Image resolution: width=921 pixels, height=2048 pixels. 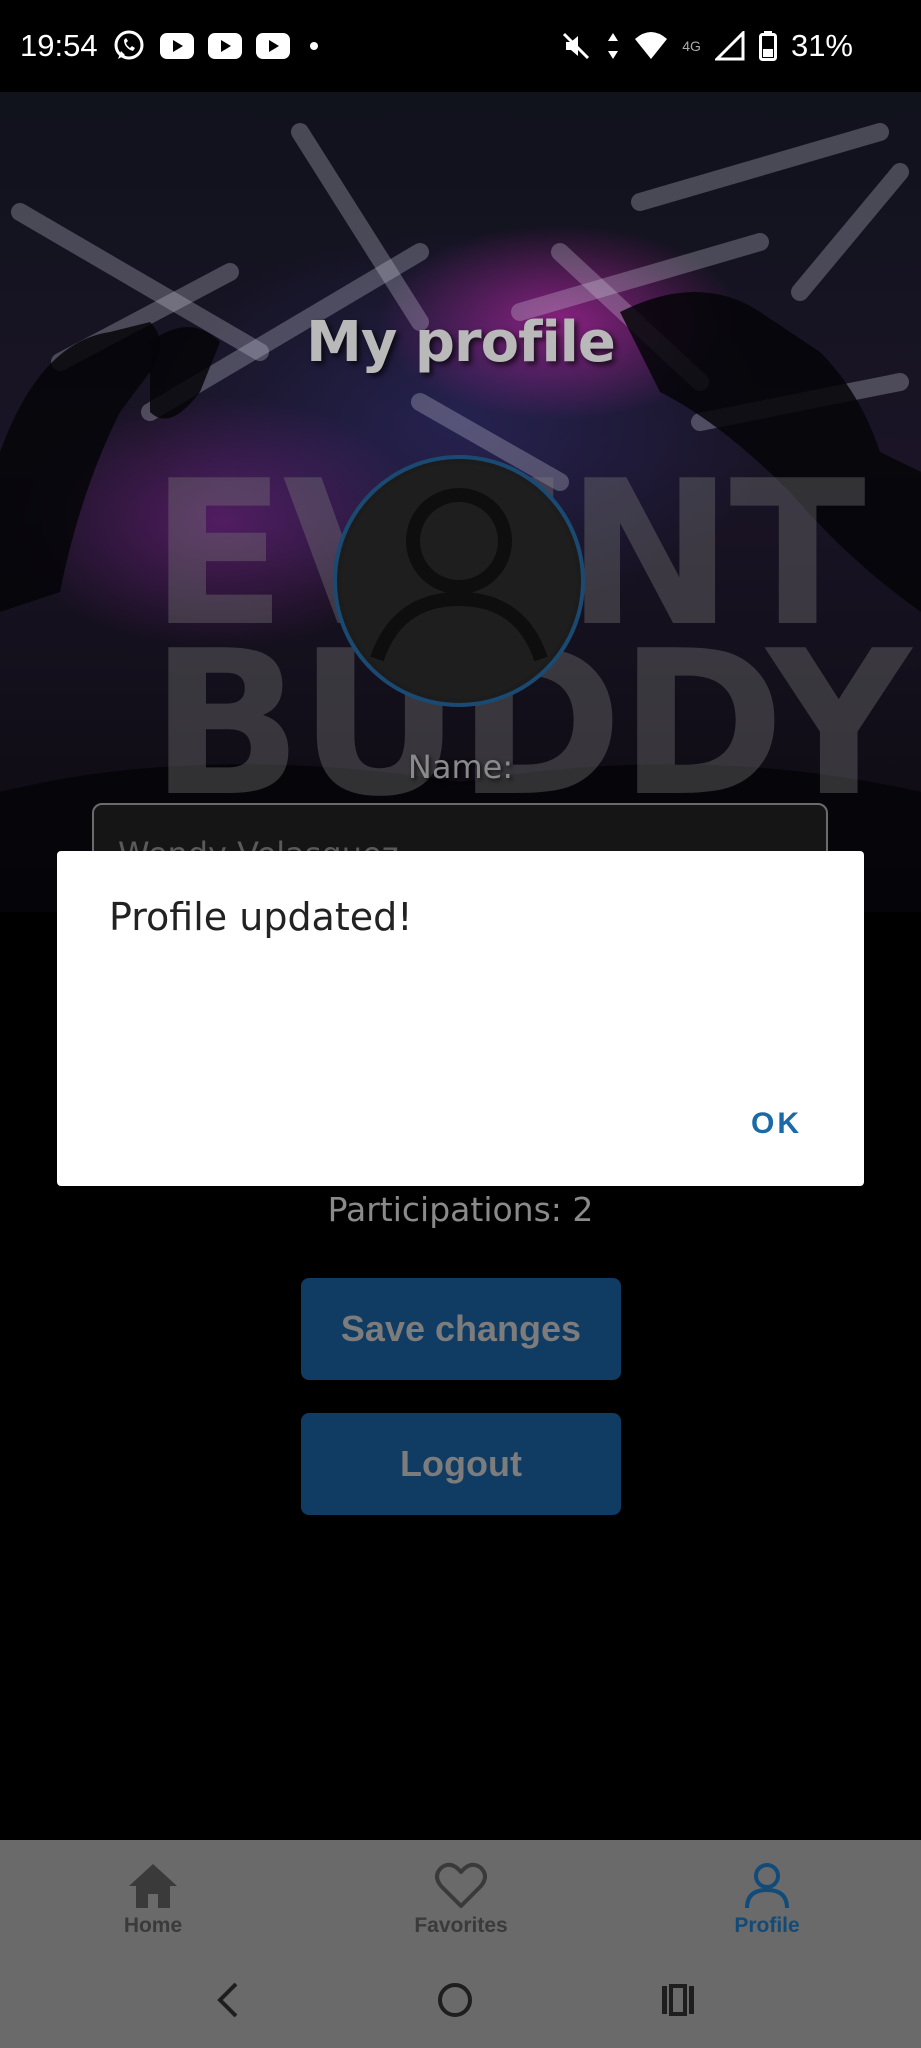 I want to click on heart-icon, so click(x=461, y=1885).